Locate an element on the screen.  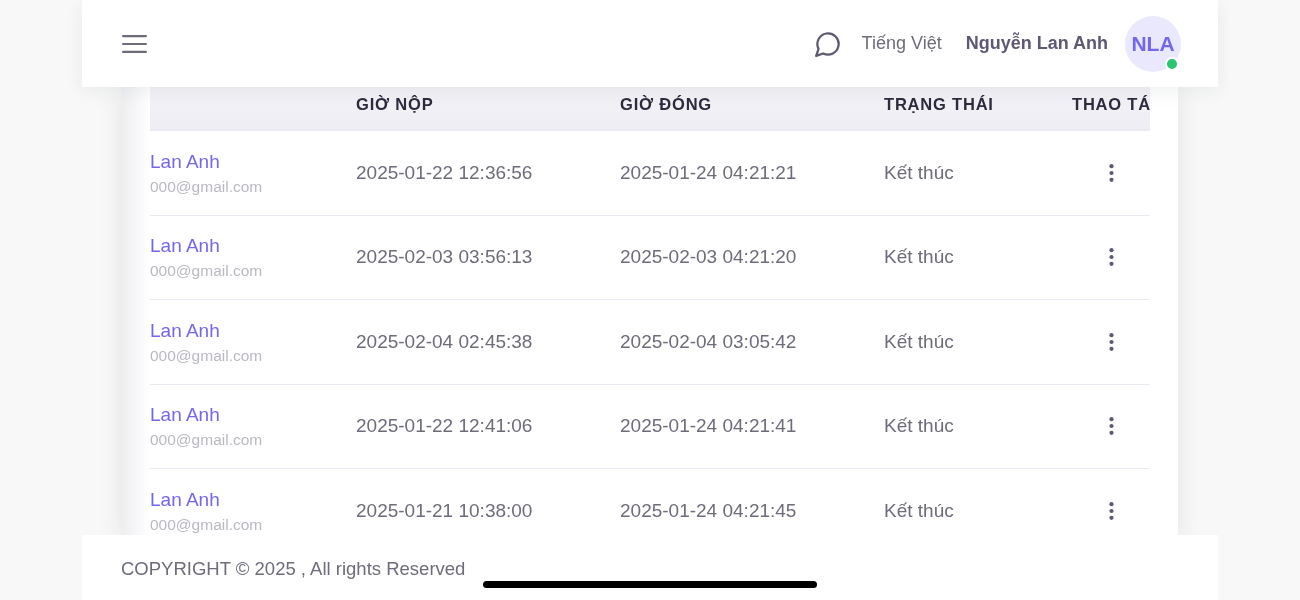
close-time-cell: 2025-01-24 04:21:45 is located at coordinates (708, 510).